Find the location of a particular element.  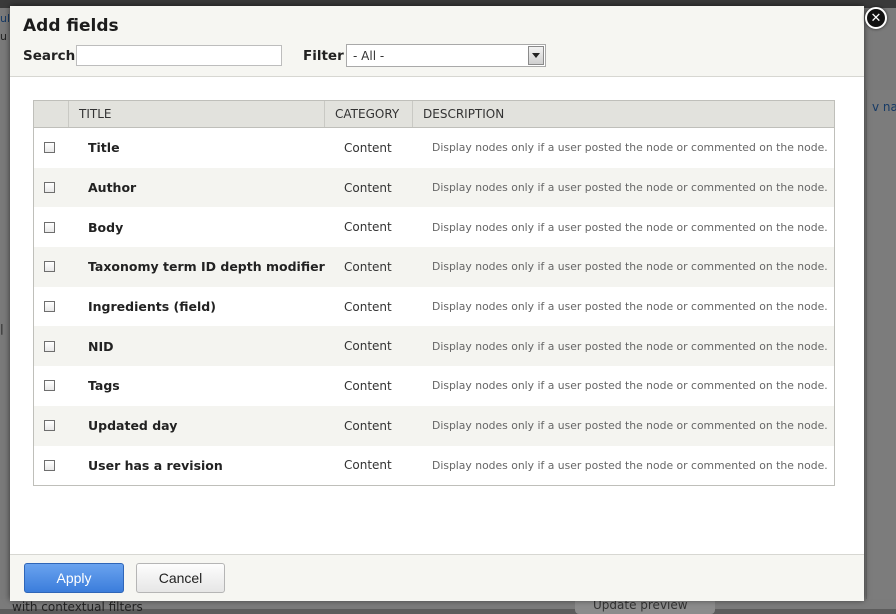

background-bottom-text: with contextual filters is located at coordinates (77, 607).